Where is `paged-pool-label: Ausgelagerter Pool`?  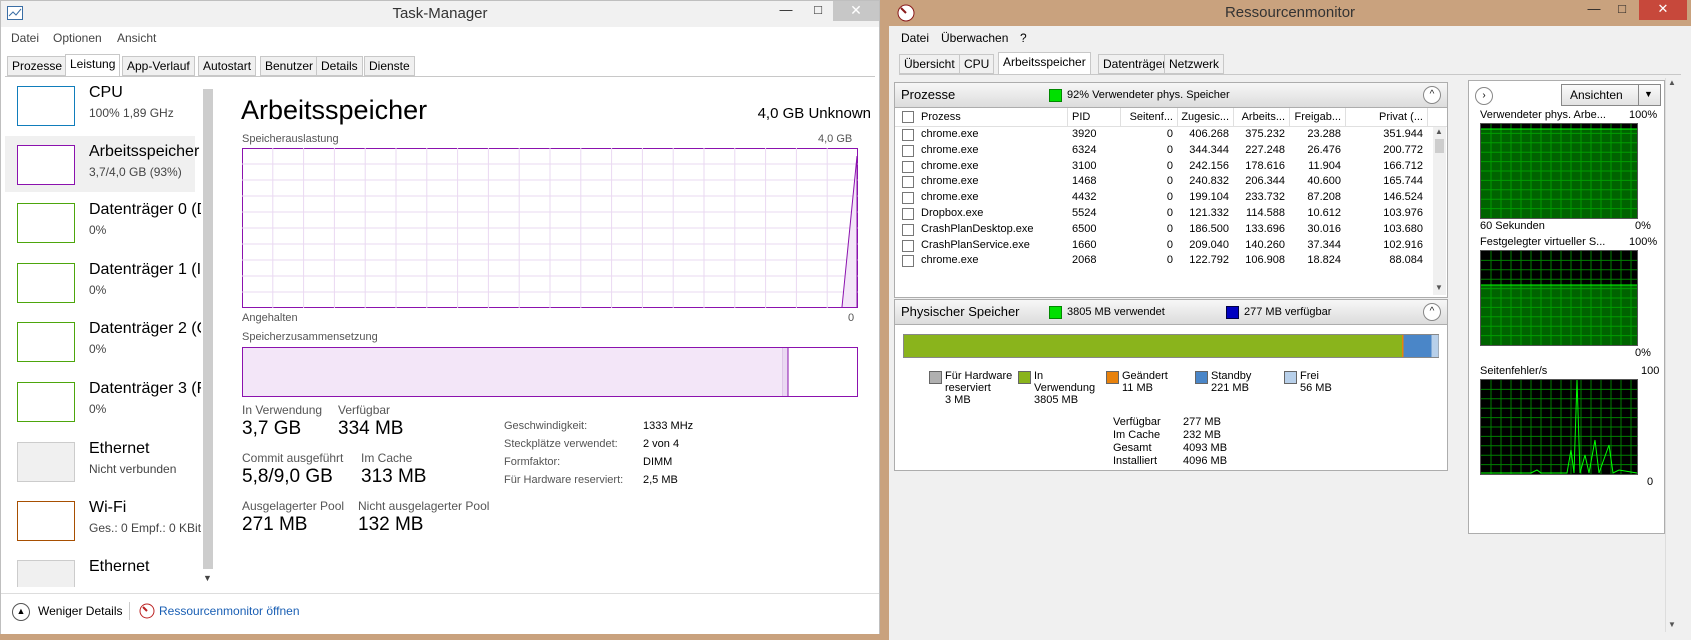
paged-pool-label: Ausgelagerter Pool is located at coordinates (293, 506).